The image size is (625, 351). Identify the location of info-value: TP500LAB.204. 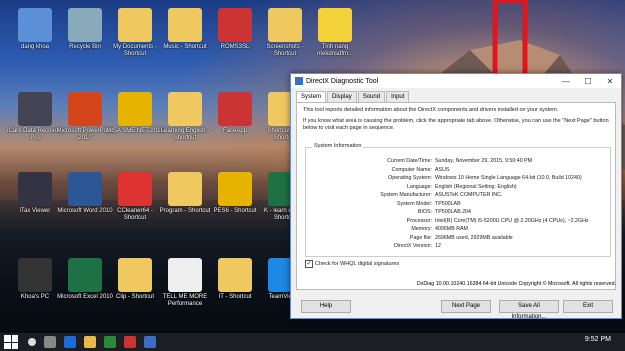
(453, 212).